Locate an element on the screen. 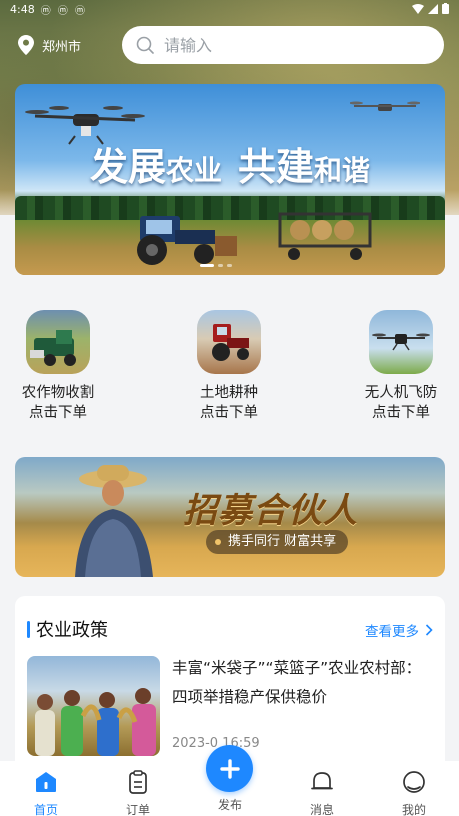  tab-messages: 消息 is located at coordinates (322, 792).